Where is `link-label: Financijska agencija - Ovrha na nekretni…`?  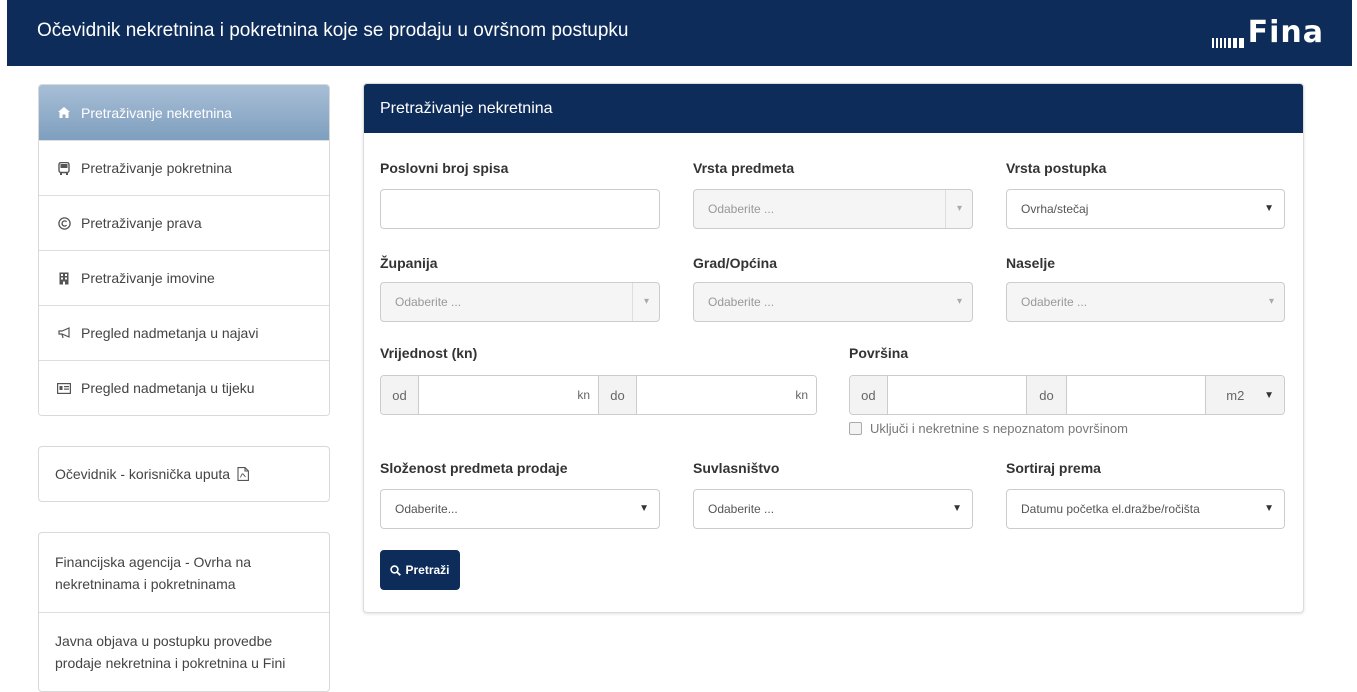 link-label: Financijska agencija - Ovrha na nekretni… is located at coordinates (153, 572).